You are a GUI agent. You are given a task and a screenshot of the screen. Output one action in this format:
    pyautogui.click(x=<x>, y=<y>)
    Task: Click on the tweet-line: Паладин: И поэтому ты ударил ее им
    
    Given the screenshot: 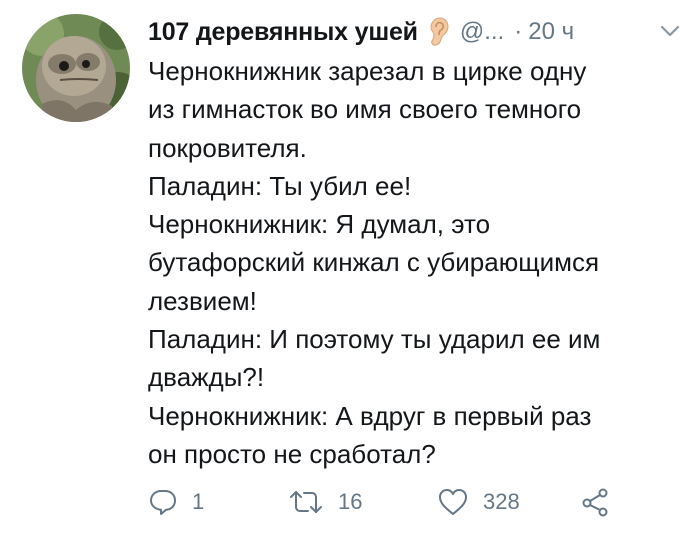 What is the action you would take?
    pyautogui.click(x=374, y=339)
    